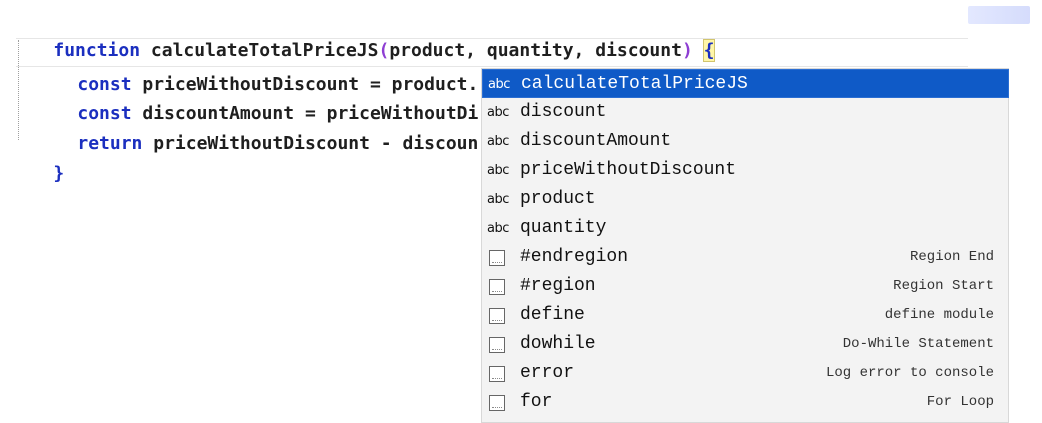 Image resolution: width=1042 pixels, height=423 pixels. Describe the element at coordinates (574, 257) in the screenshot. I see `suggestion-label: #endregion` at that location.